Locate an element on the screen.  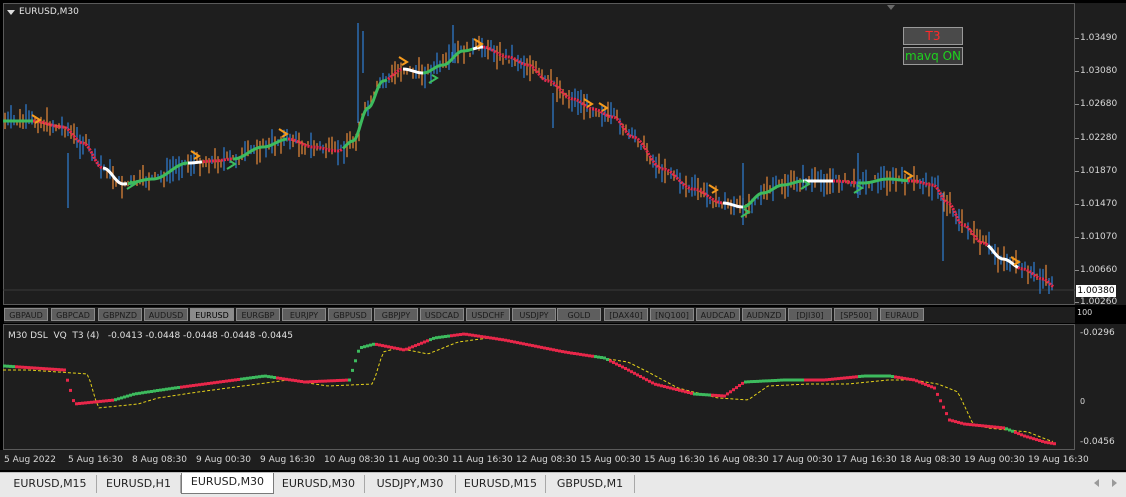
mavq-button: mavq ON is located at coordinates (933, 56).